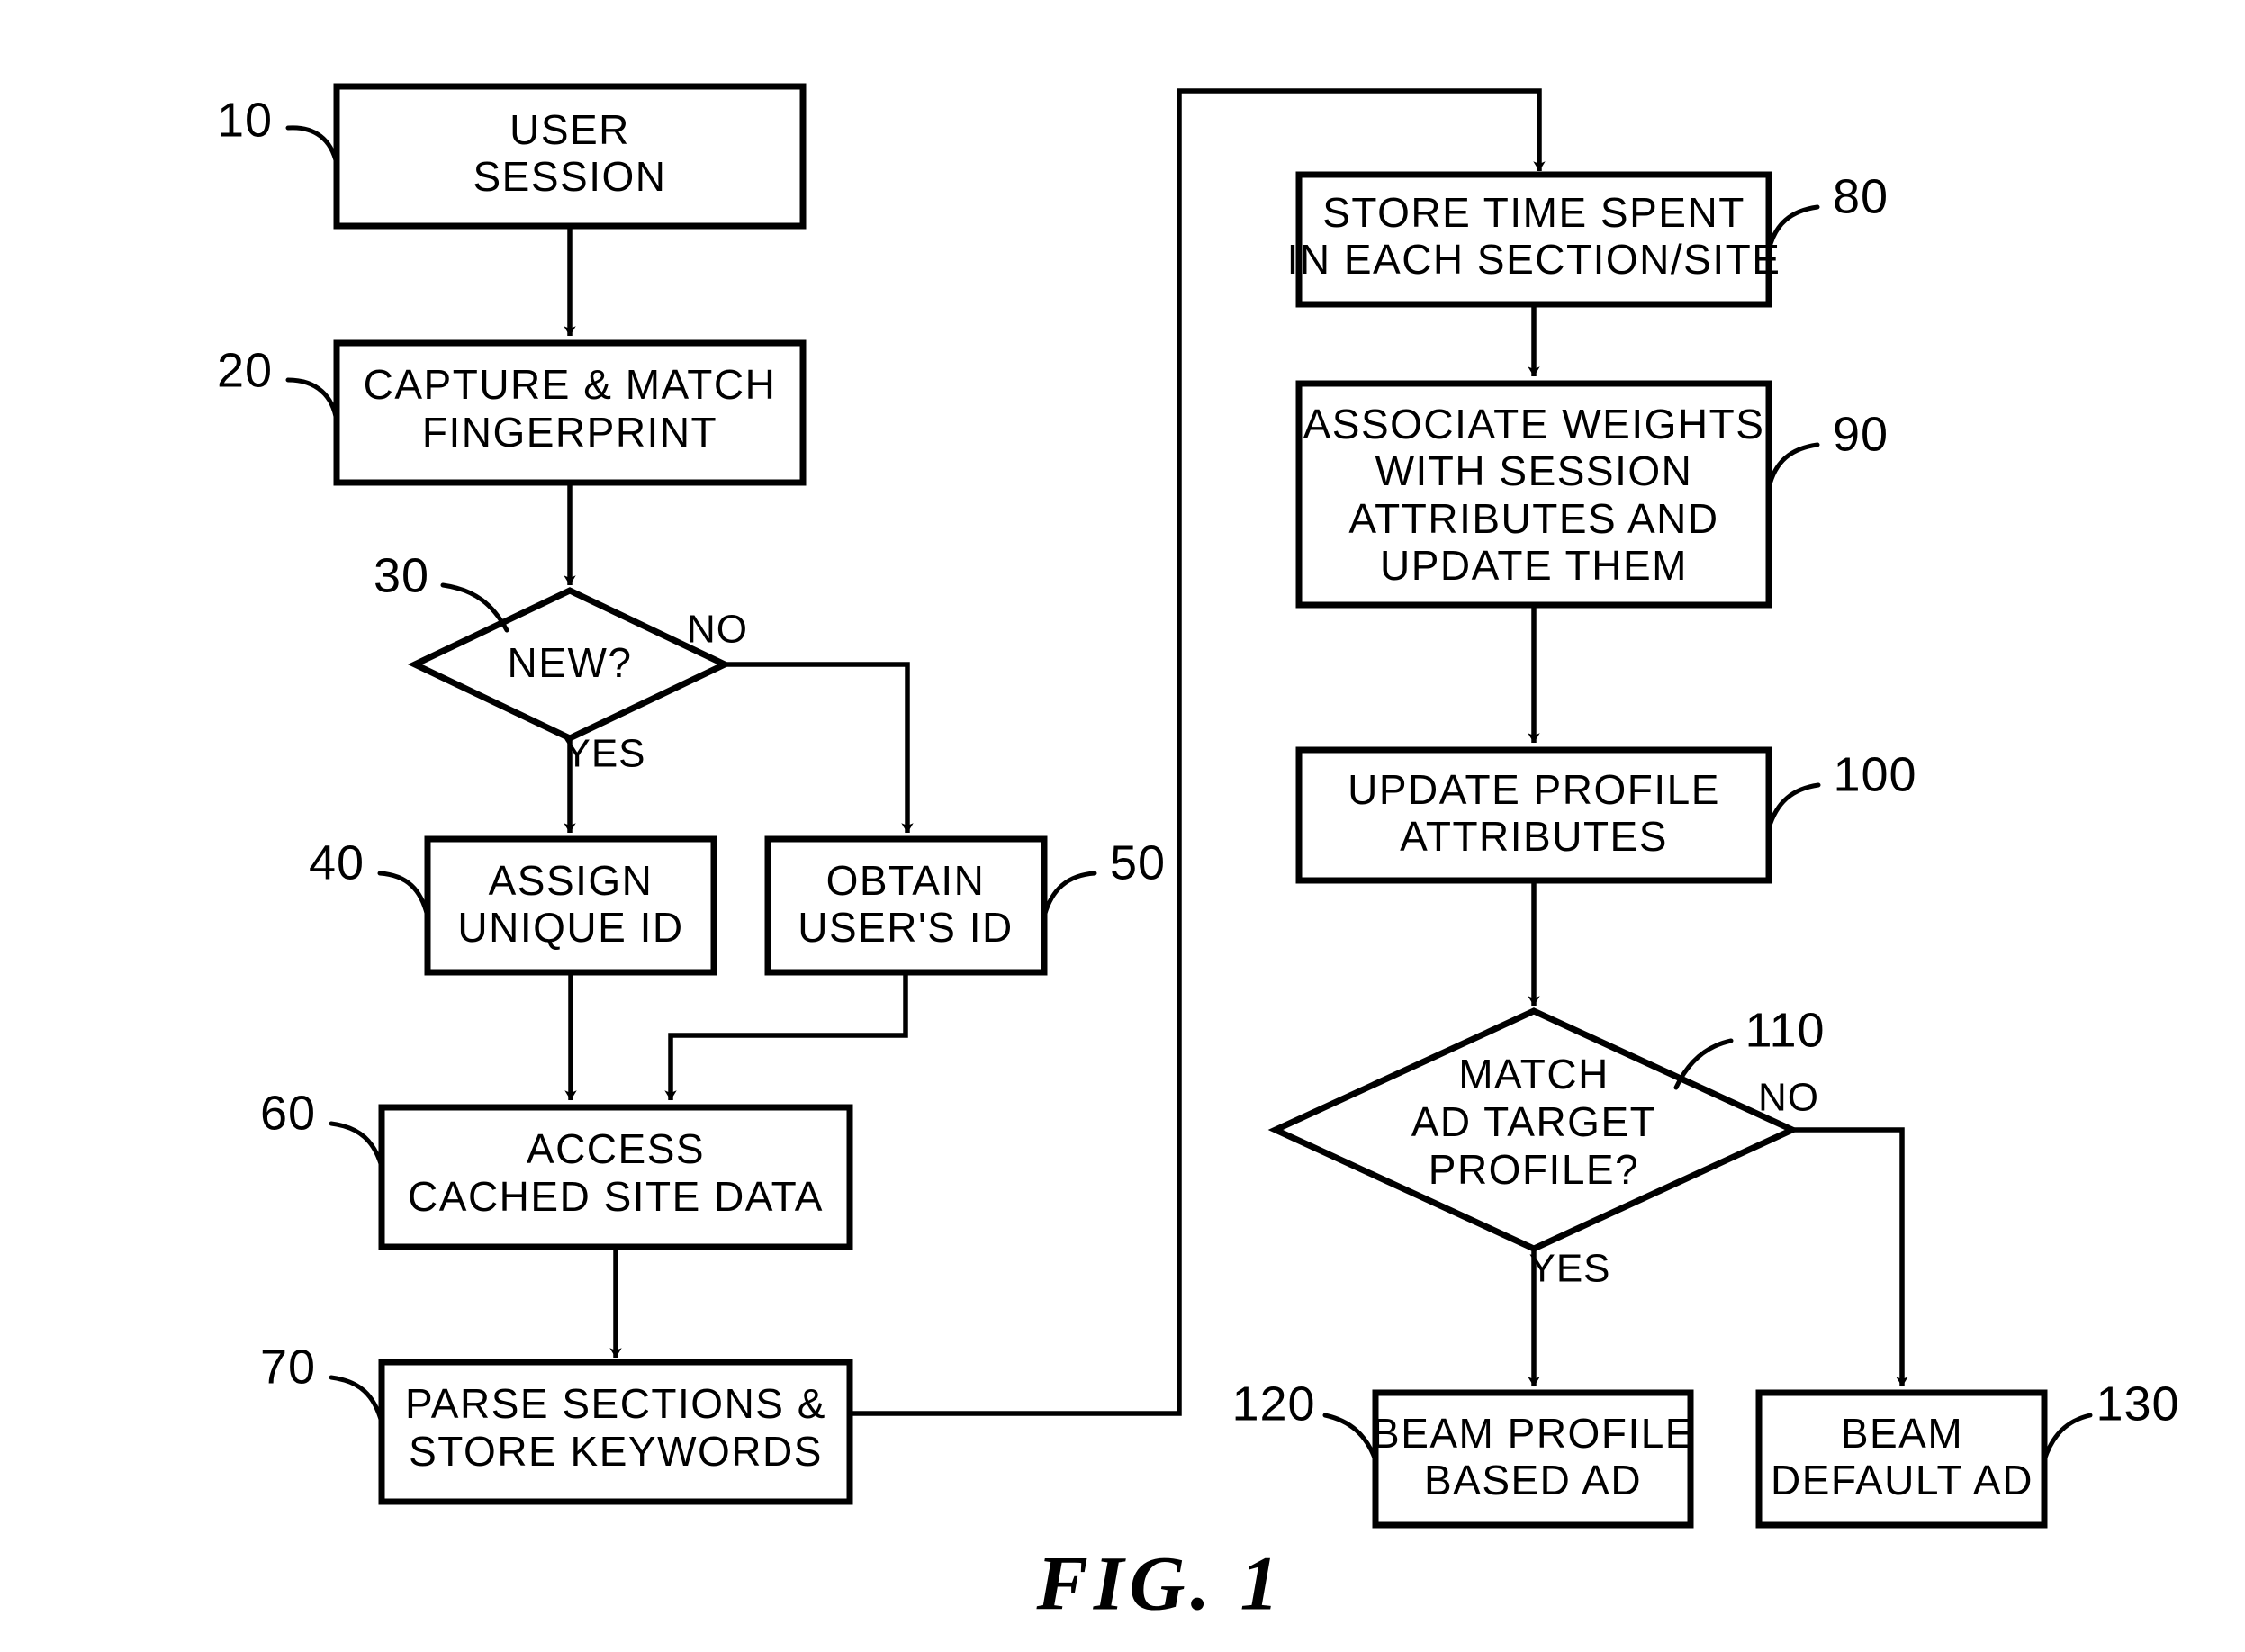 The height and width of the screenshot is (1652, 2245). I want to click on ref-callout-30: 30, so click(441, 590).